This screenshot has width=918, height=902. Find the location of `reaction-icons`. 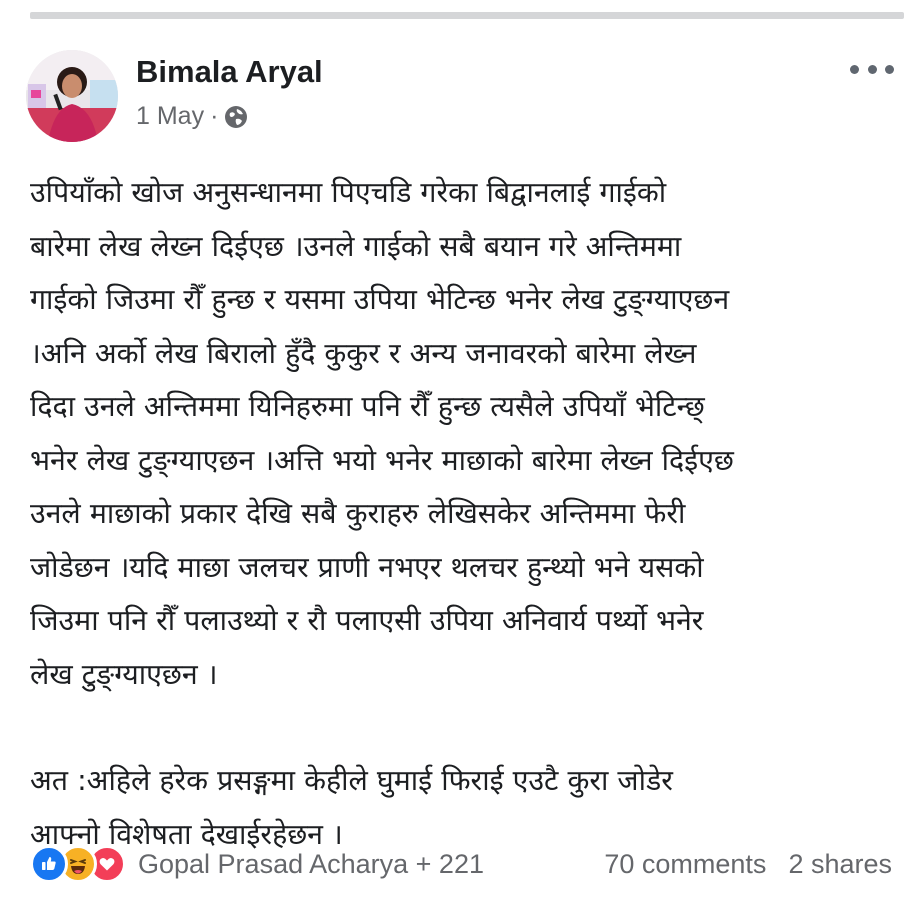

reaction-icons is located at coordinates (78, 864).